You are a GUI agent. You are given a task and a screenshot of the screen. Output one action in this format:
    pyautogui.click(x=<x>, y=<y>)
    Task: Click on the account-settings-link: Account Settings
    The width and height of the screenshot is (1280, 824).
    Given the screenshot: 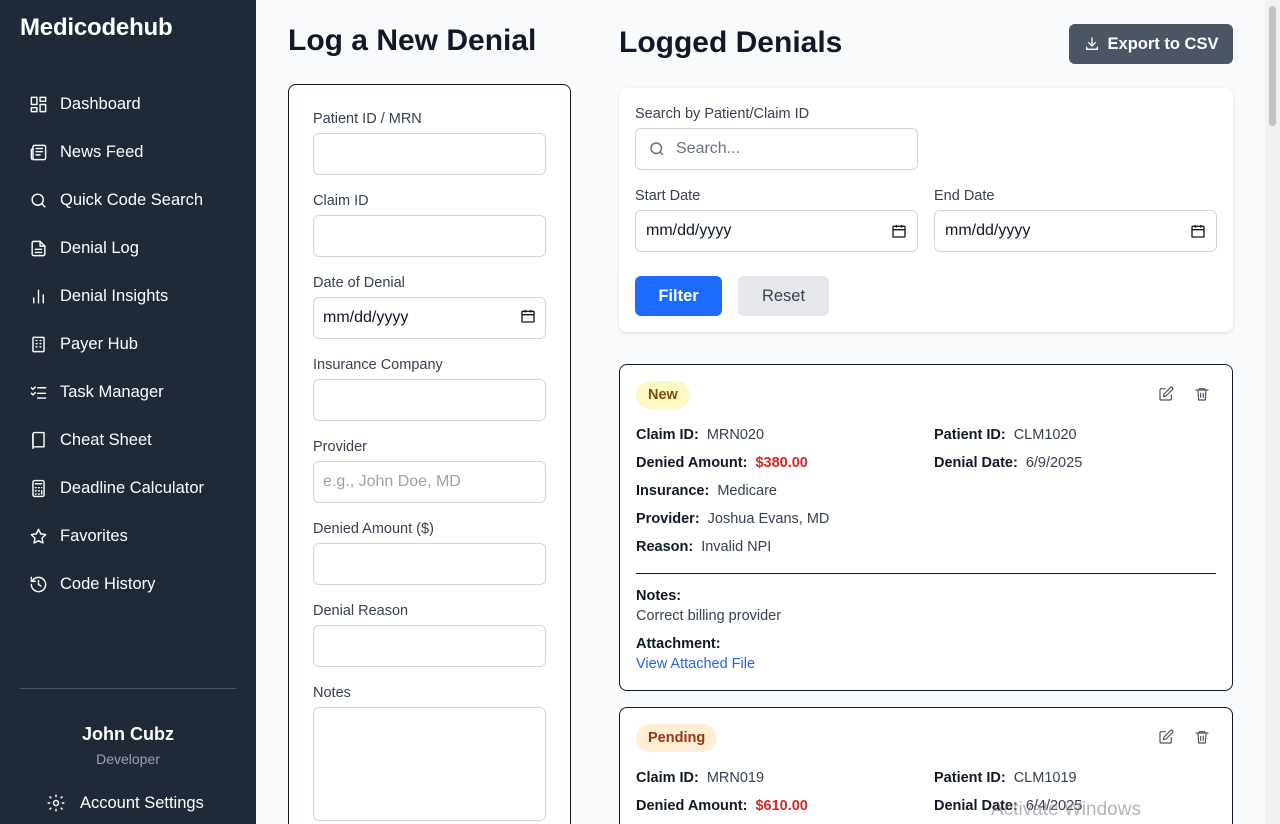 What is the action you would take?
    pyautogui.click(x=125, y=803)
    